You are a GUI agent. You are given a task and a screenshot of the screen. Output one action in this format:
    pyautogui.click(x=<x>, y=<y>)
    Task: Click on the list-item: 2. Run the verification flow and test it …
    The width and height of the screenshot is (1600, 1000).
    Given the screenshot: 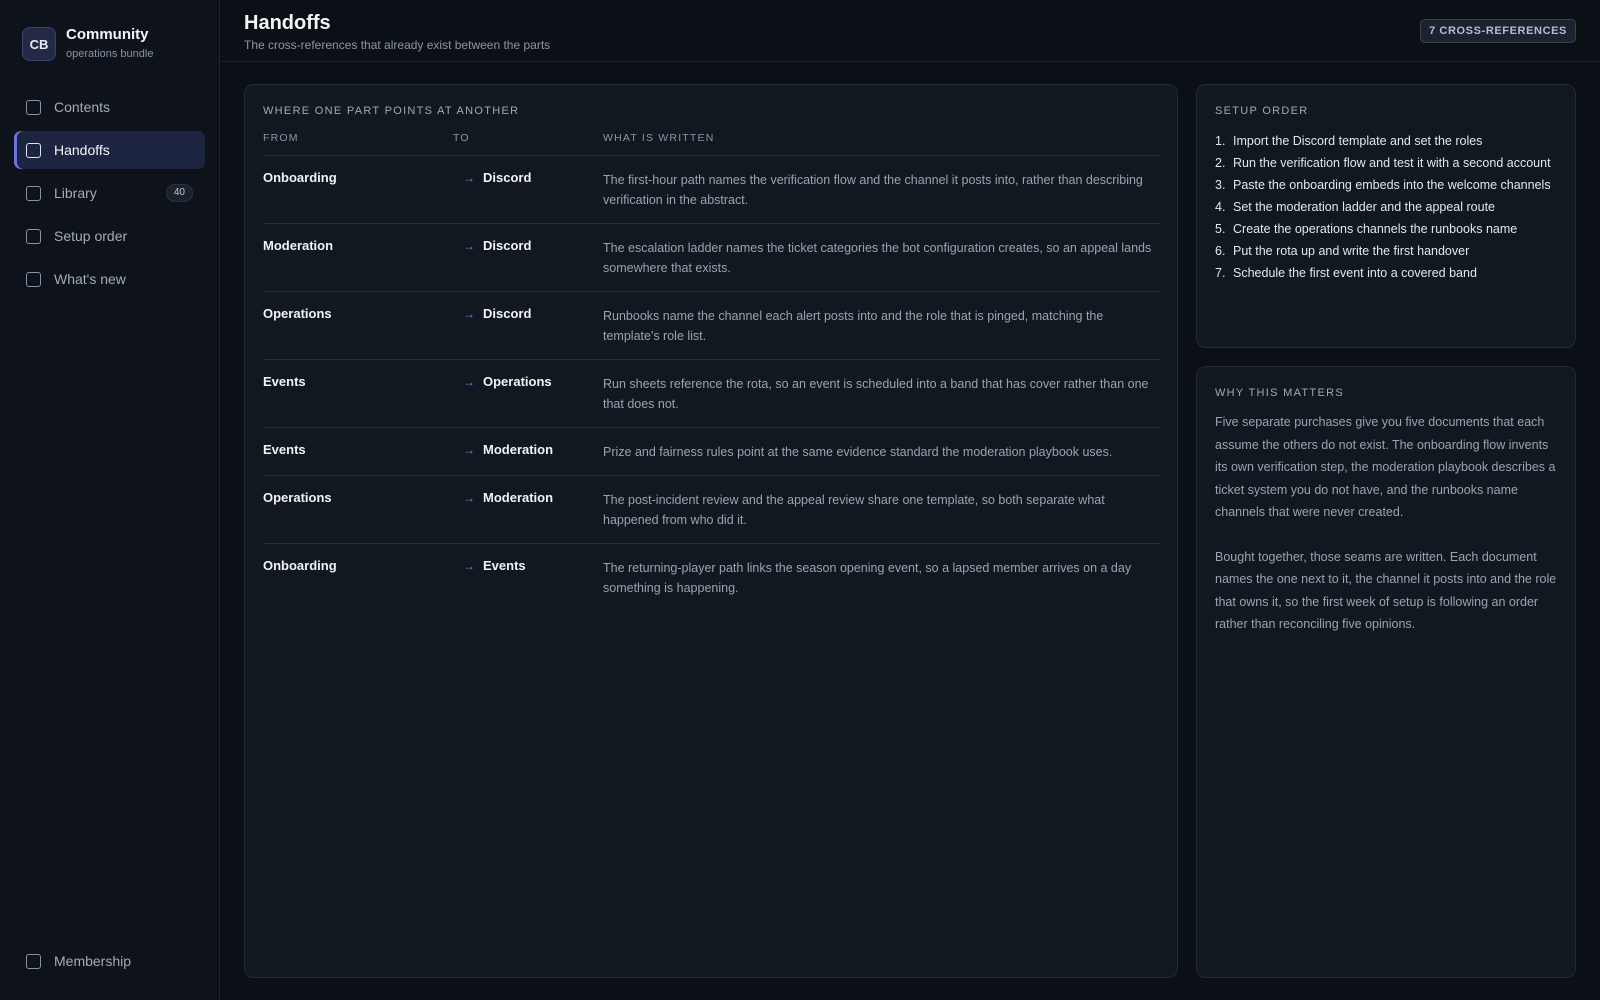 What is the action you would take?
    pyautogui.click(x=1383, y=163)
    